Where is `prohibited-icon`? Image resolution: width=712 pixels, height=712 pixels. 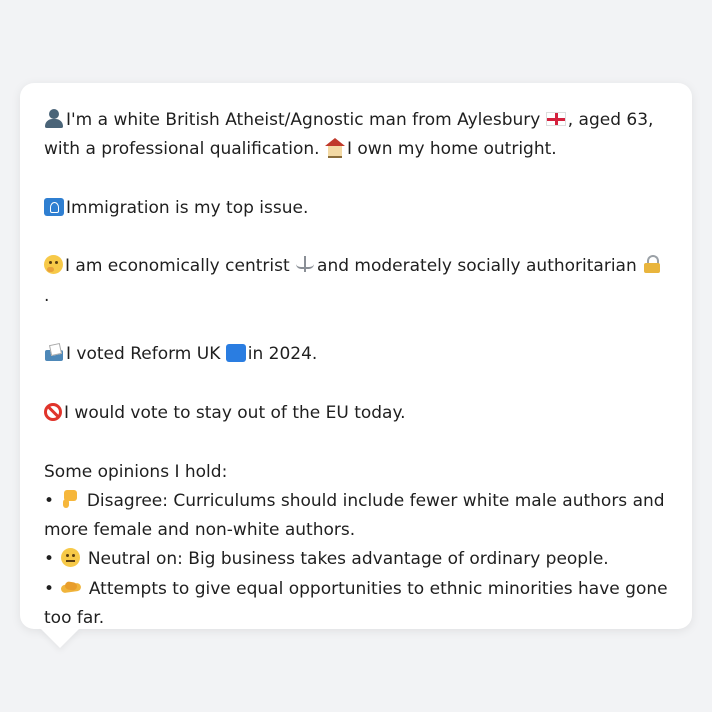 prohibited-icon is located at coordinates (53, 411).